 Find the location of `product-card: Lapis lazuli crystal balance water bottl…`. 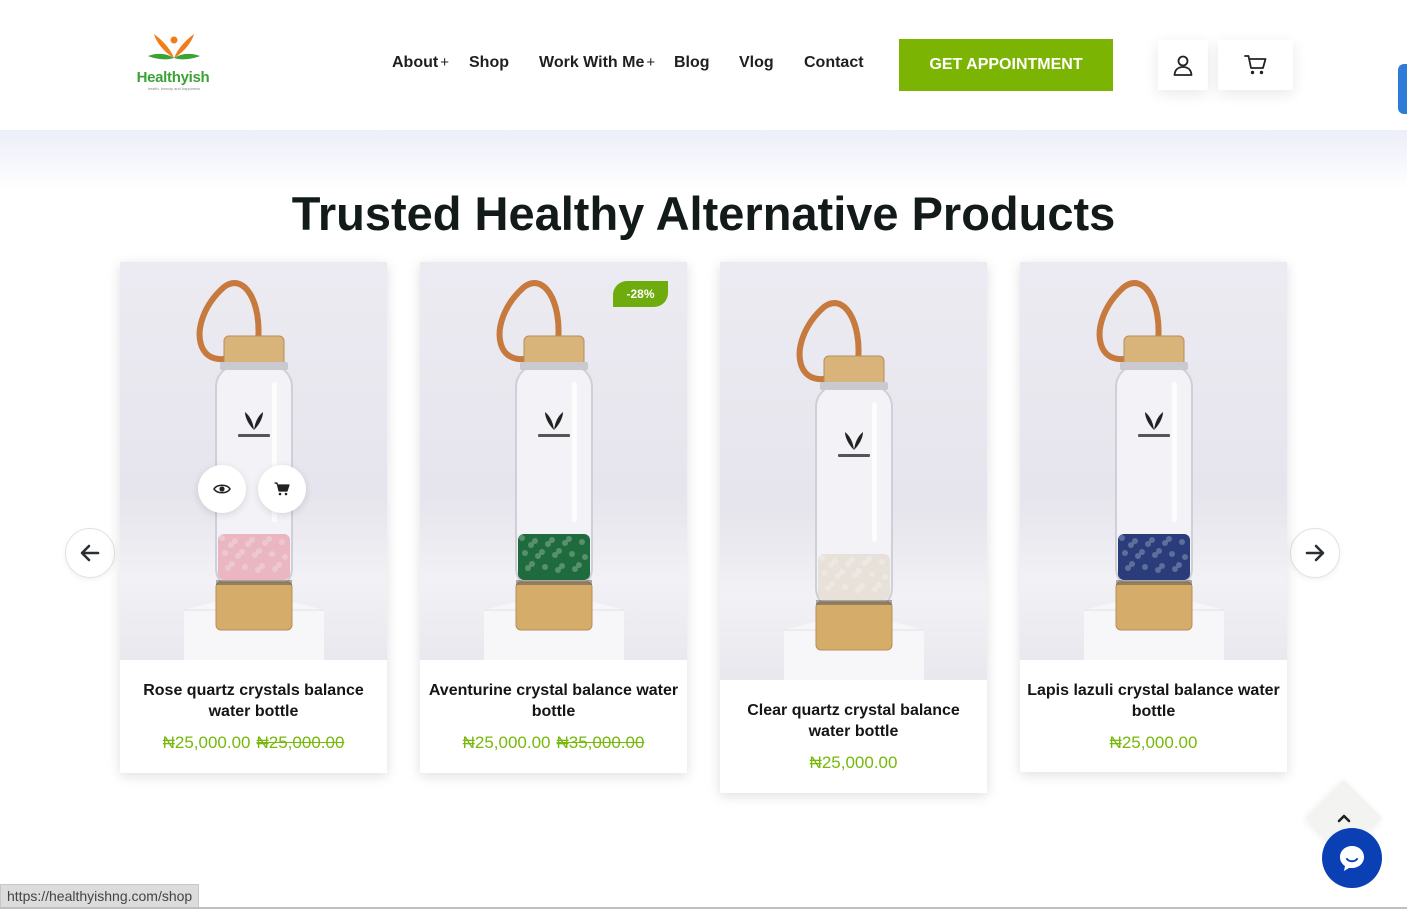

product-card: Lapis lazuli crystal balance water bottl… is located at coordinates (1153, 517).